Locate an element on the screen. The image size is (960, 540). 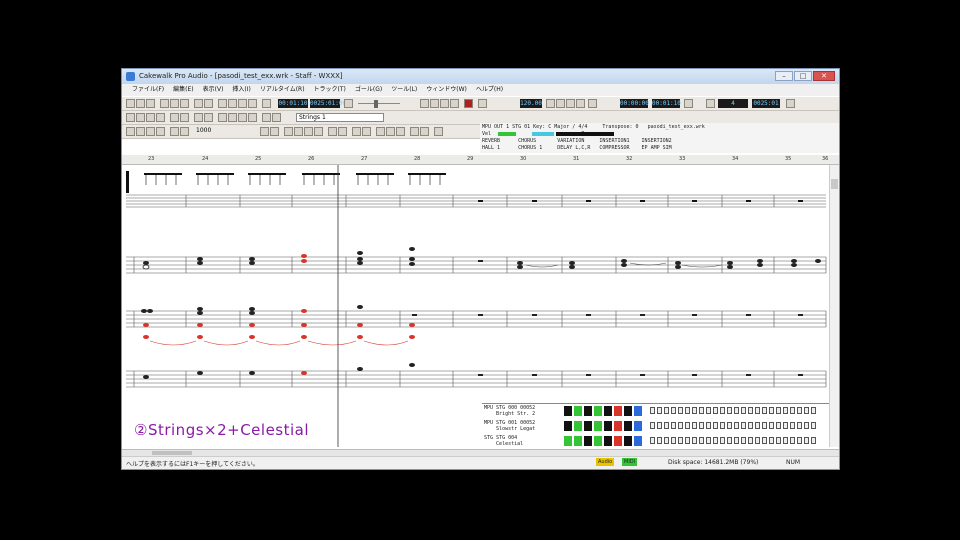
play-icon is located at coordinates (444, 103).